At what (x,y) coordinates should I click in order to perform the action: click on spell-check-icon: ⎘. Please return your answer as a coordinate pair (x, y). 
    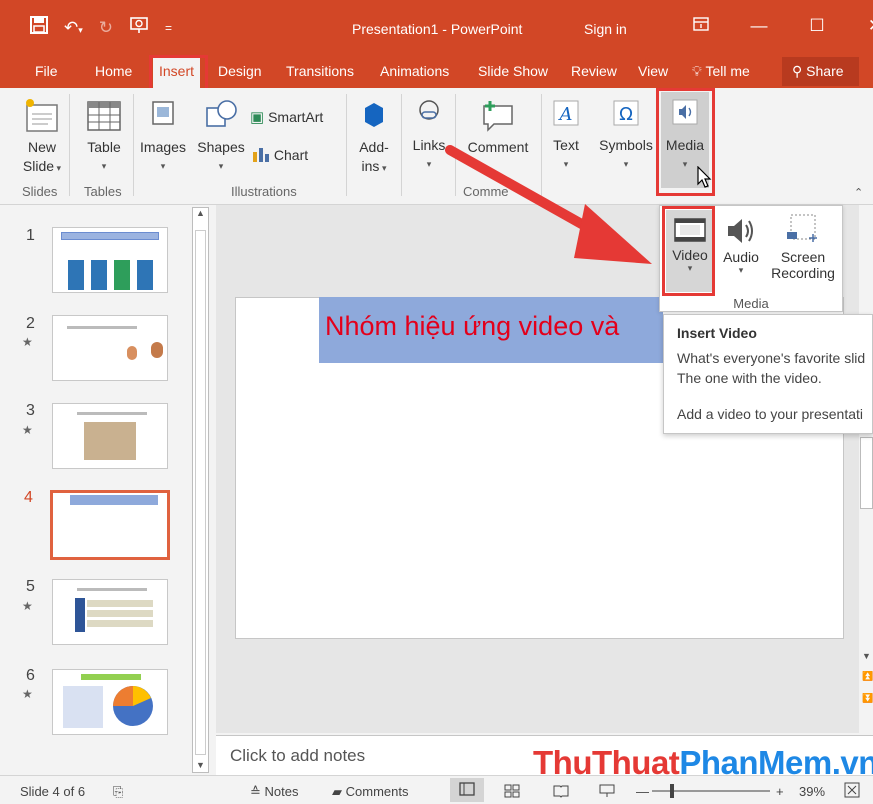
    Looking at the image, I should click on (118, 792).